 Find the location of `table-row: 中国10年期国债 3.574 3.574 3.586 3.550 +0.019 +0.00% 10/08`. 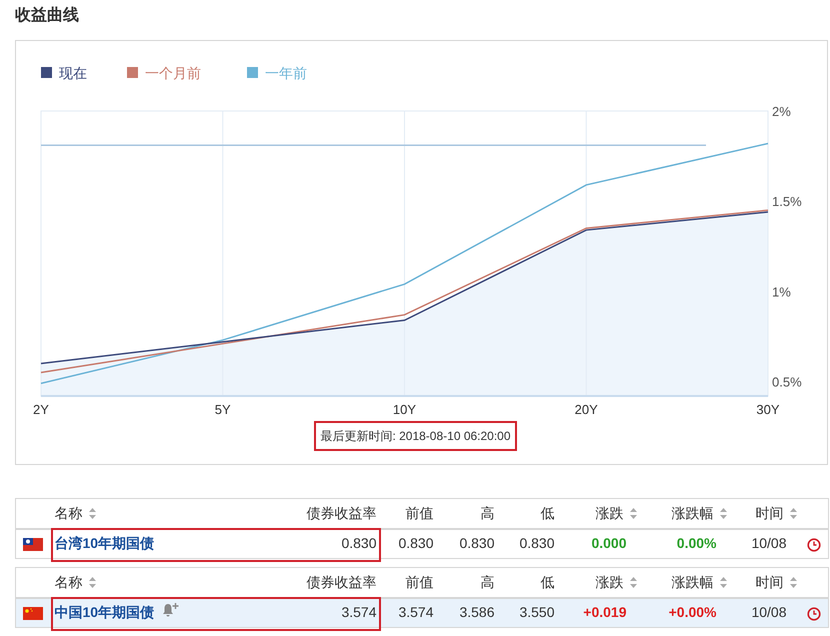

table-row: 中国10年期国债 3.574 3.574 3.586 3.550 +0.019 +0.00% 10/08 is located at coordinates (422, 613).